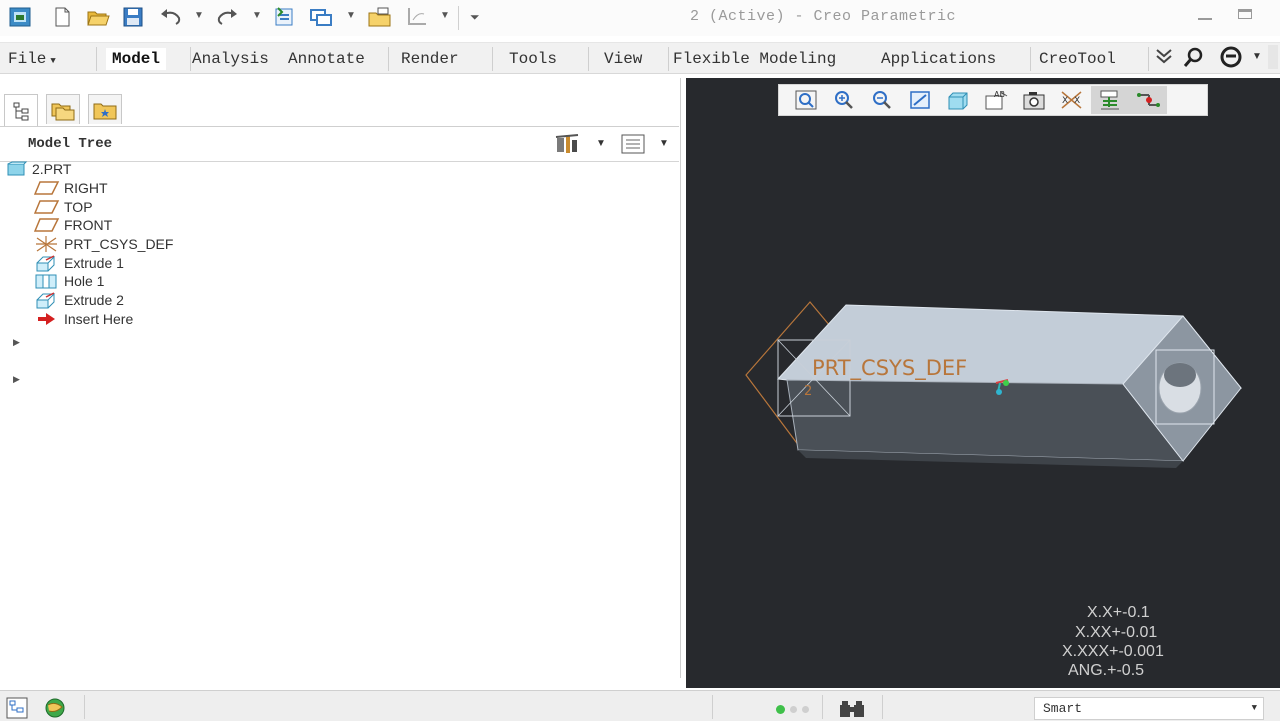 The width and height of the screenshot is (1280, 724). Describe the element at coordinates (430, 59) in the screenshot. I see `tab-render: Render` at that location.